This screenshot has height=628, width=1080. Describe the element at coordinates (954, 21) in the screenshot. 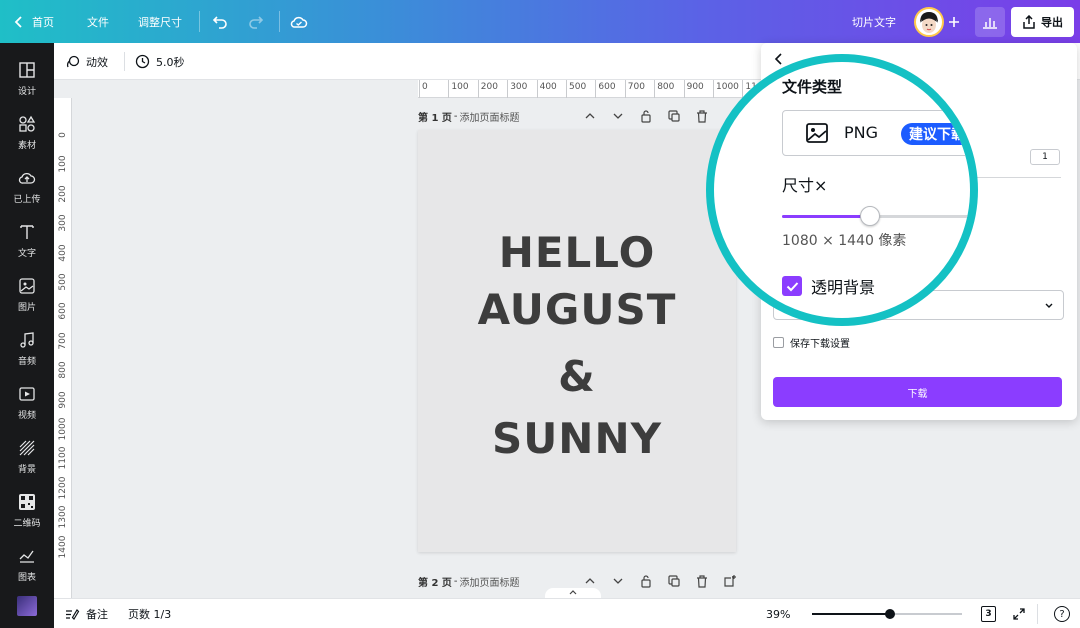

I see `add-collaborator-button` at that location.